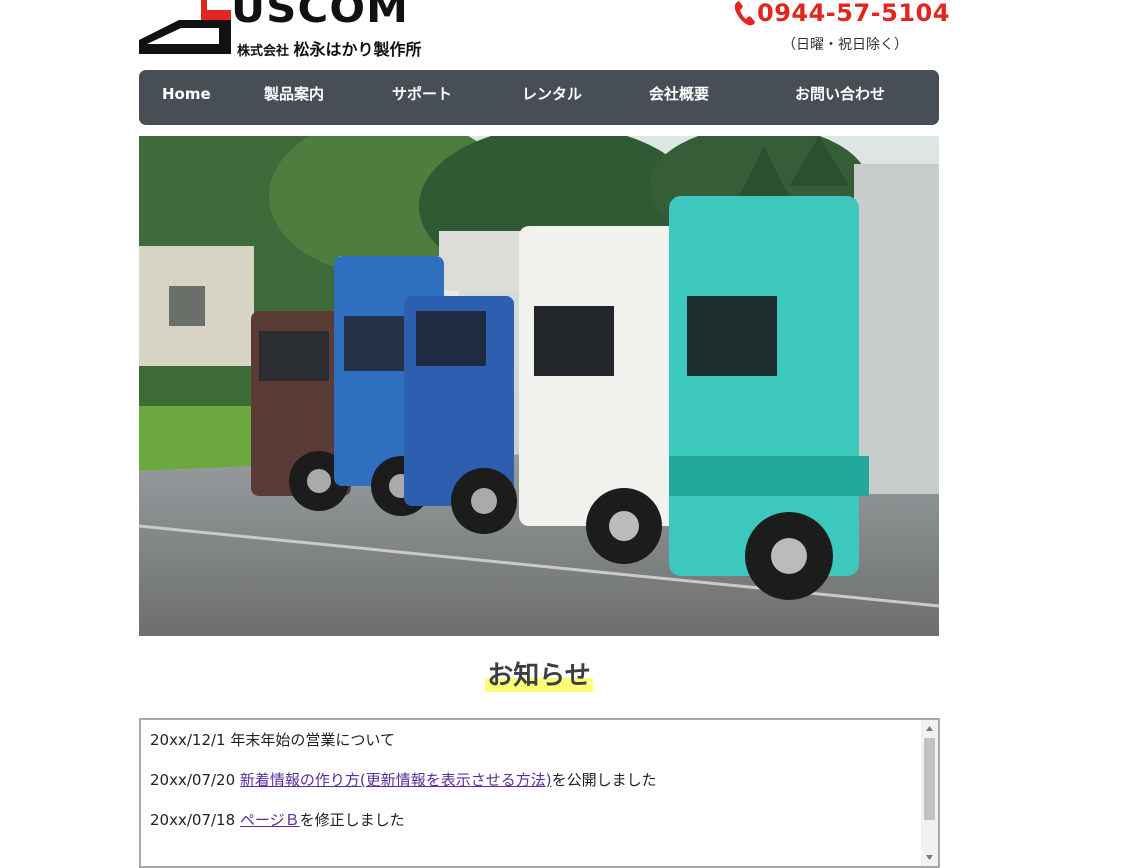 This screenshot has width=1145, height=868. Describe the element at coordinates (422, 97) in the screenshot. I see `nav-item-support: サポート` at that location.